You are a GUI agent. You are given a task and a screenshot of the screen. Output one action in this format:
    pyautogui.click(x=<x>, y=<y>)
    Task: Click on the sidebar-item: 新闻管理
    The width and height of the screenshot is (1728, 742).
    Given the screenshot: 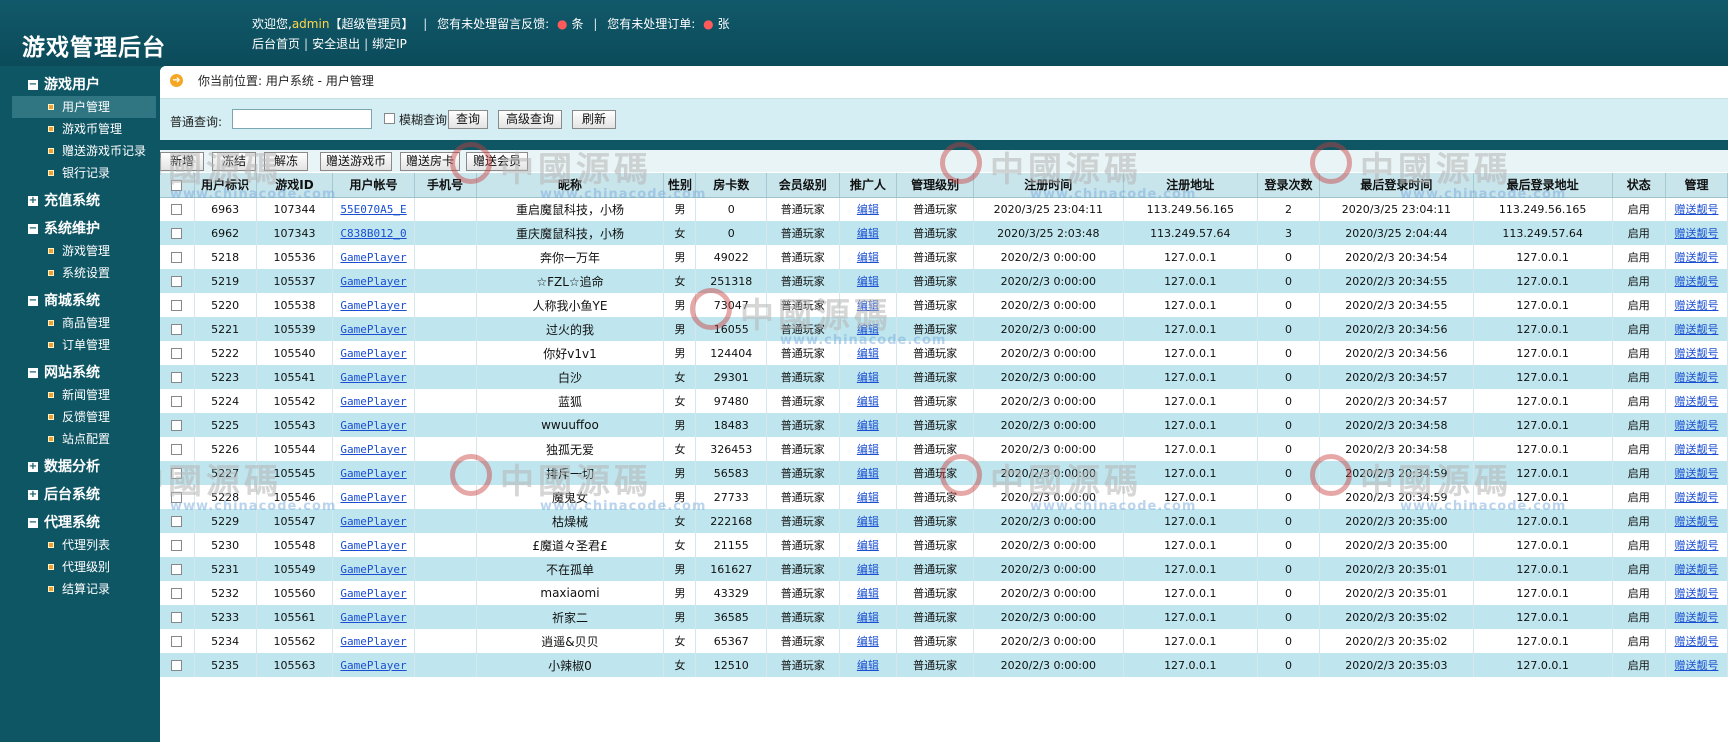 What is the action you would take?
    pyautogui.click(x=80, y=395)
    